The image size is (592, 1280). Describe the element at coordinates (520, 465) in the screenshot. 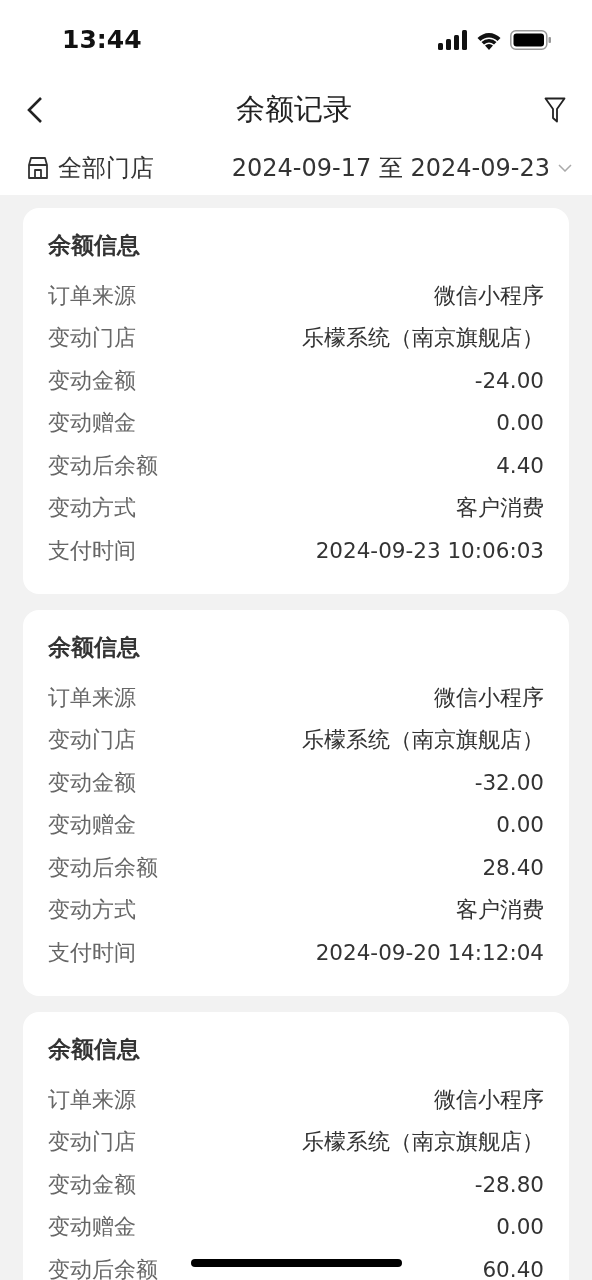

I see `field-value: 4.40` at that location.